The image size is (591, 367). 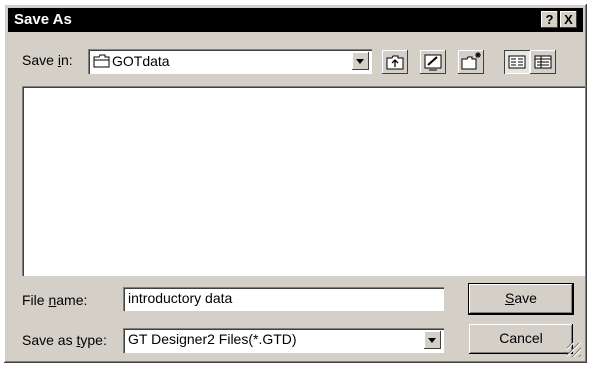 What do you see at coordinates (521, 299) in the screenshot?
I see `save-button: Save` at bounding box center [521, 299].